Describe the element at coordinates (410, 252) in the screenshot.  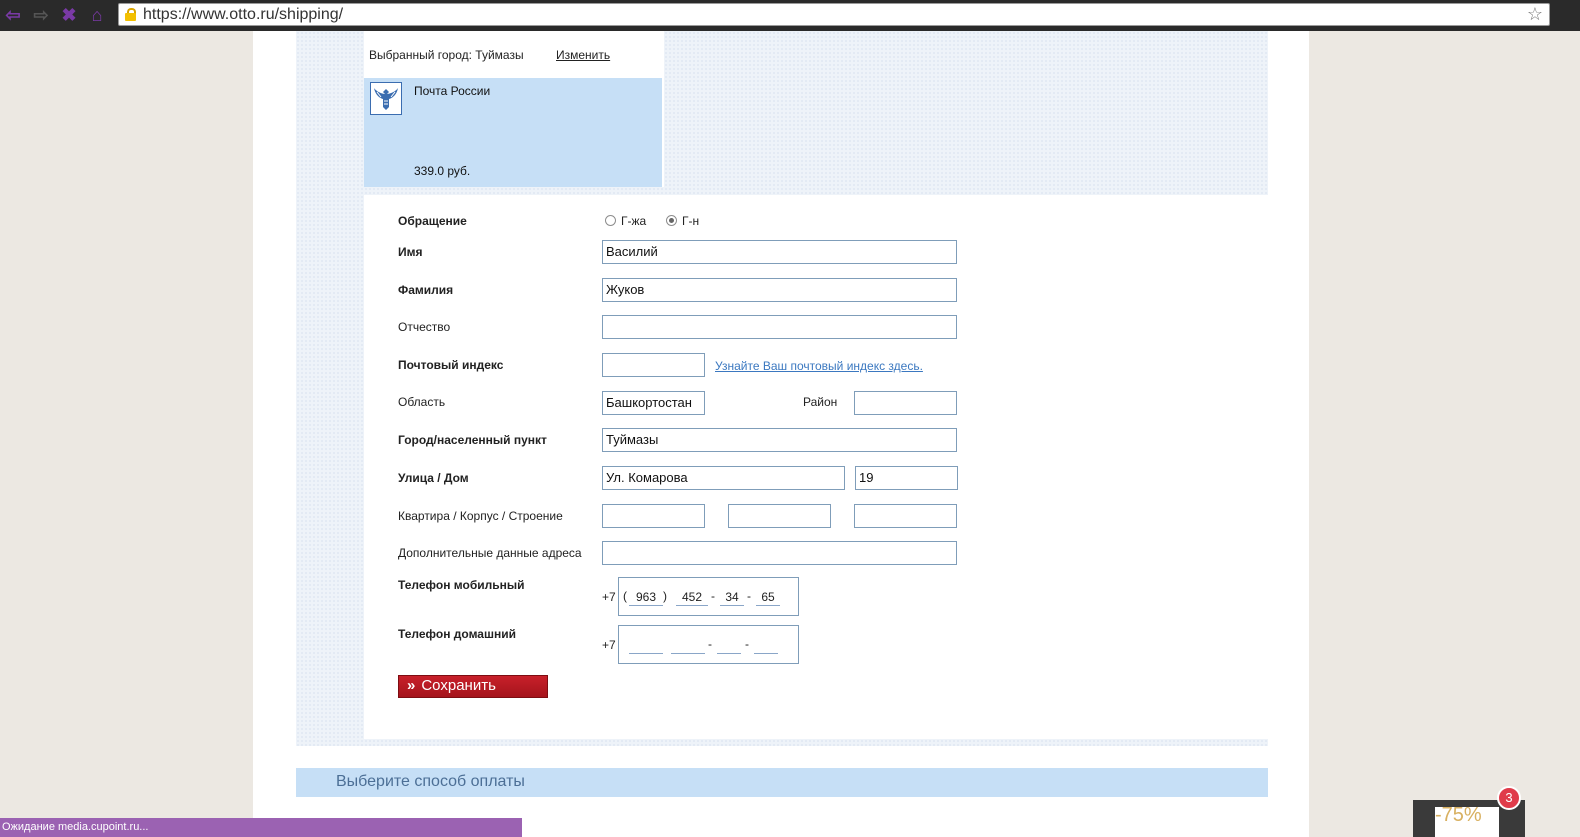
I see `first-name-label: Имя` at that location.